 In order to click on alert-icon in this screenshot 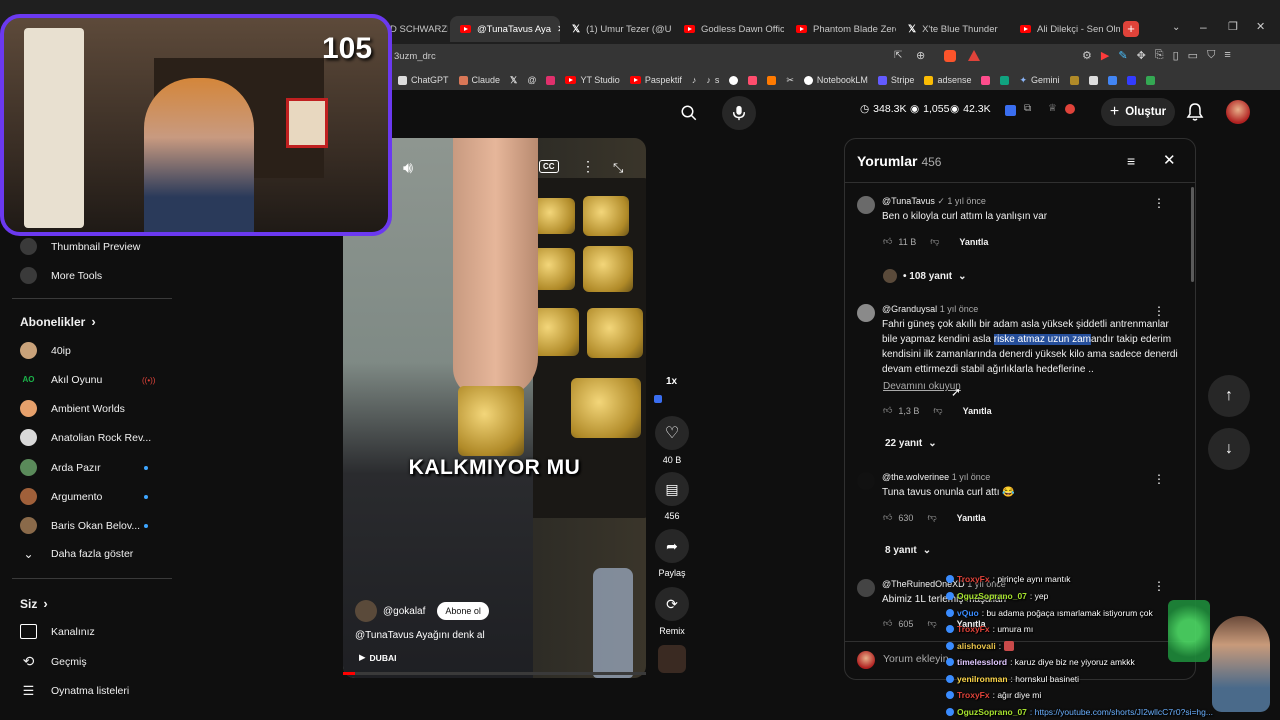, I will do `click(1070, 109)`.